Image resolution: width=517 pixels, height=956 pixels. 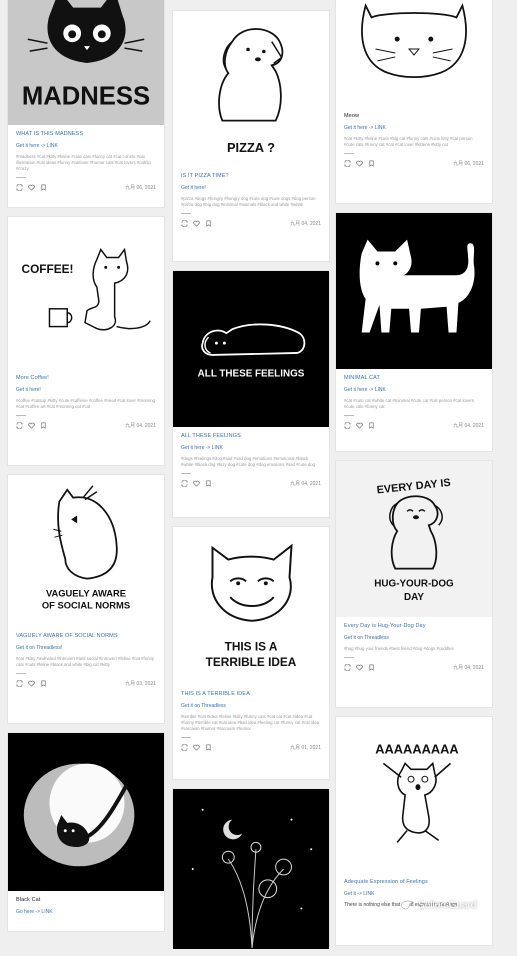 I want to click on design-image: ALL THESE FEELINGS, so click(x=251, y=349).